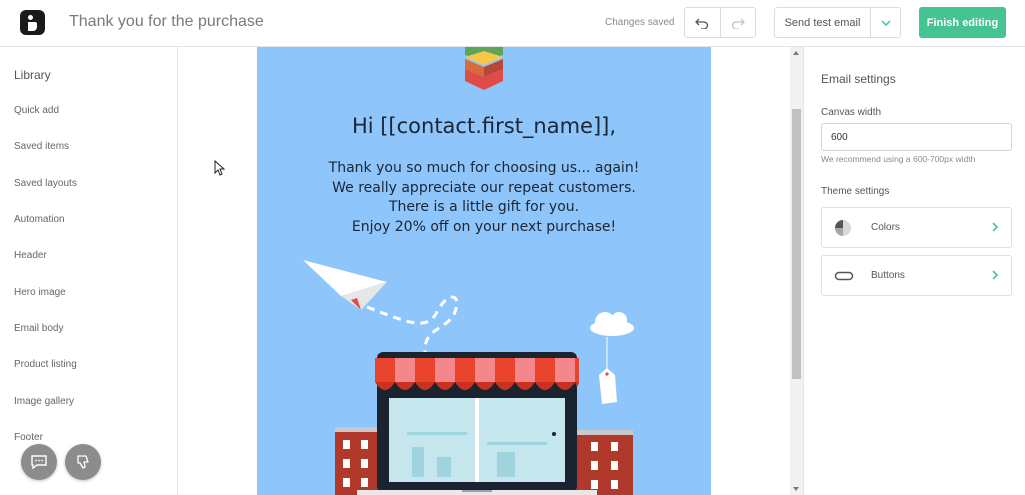 The width and height of the screenshot is (1025, 495). I want to click on chat-icon, so click(39, 462).